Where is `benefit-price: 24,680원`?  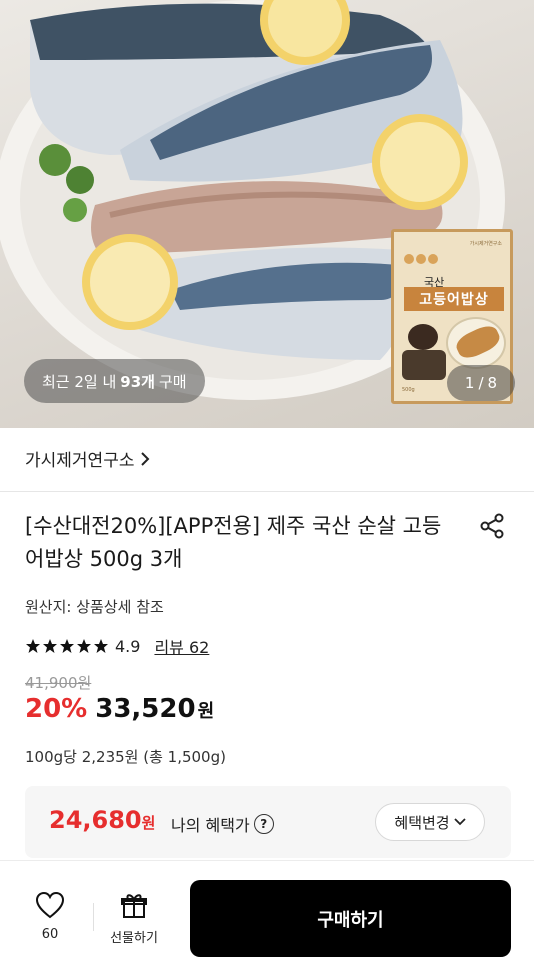 benefit-price: 24,680원 is located at coordinates (102, 820).